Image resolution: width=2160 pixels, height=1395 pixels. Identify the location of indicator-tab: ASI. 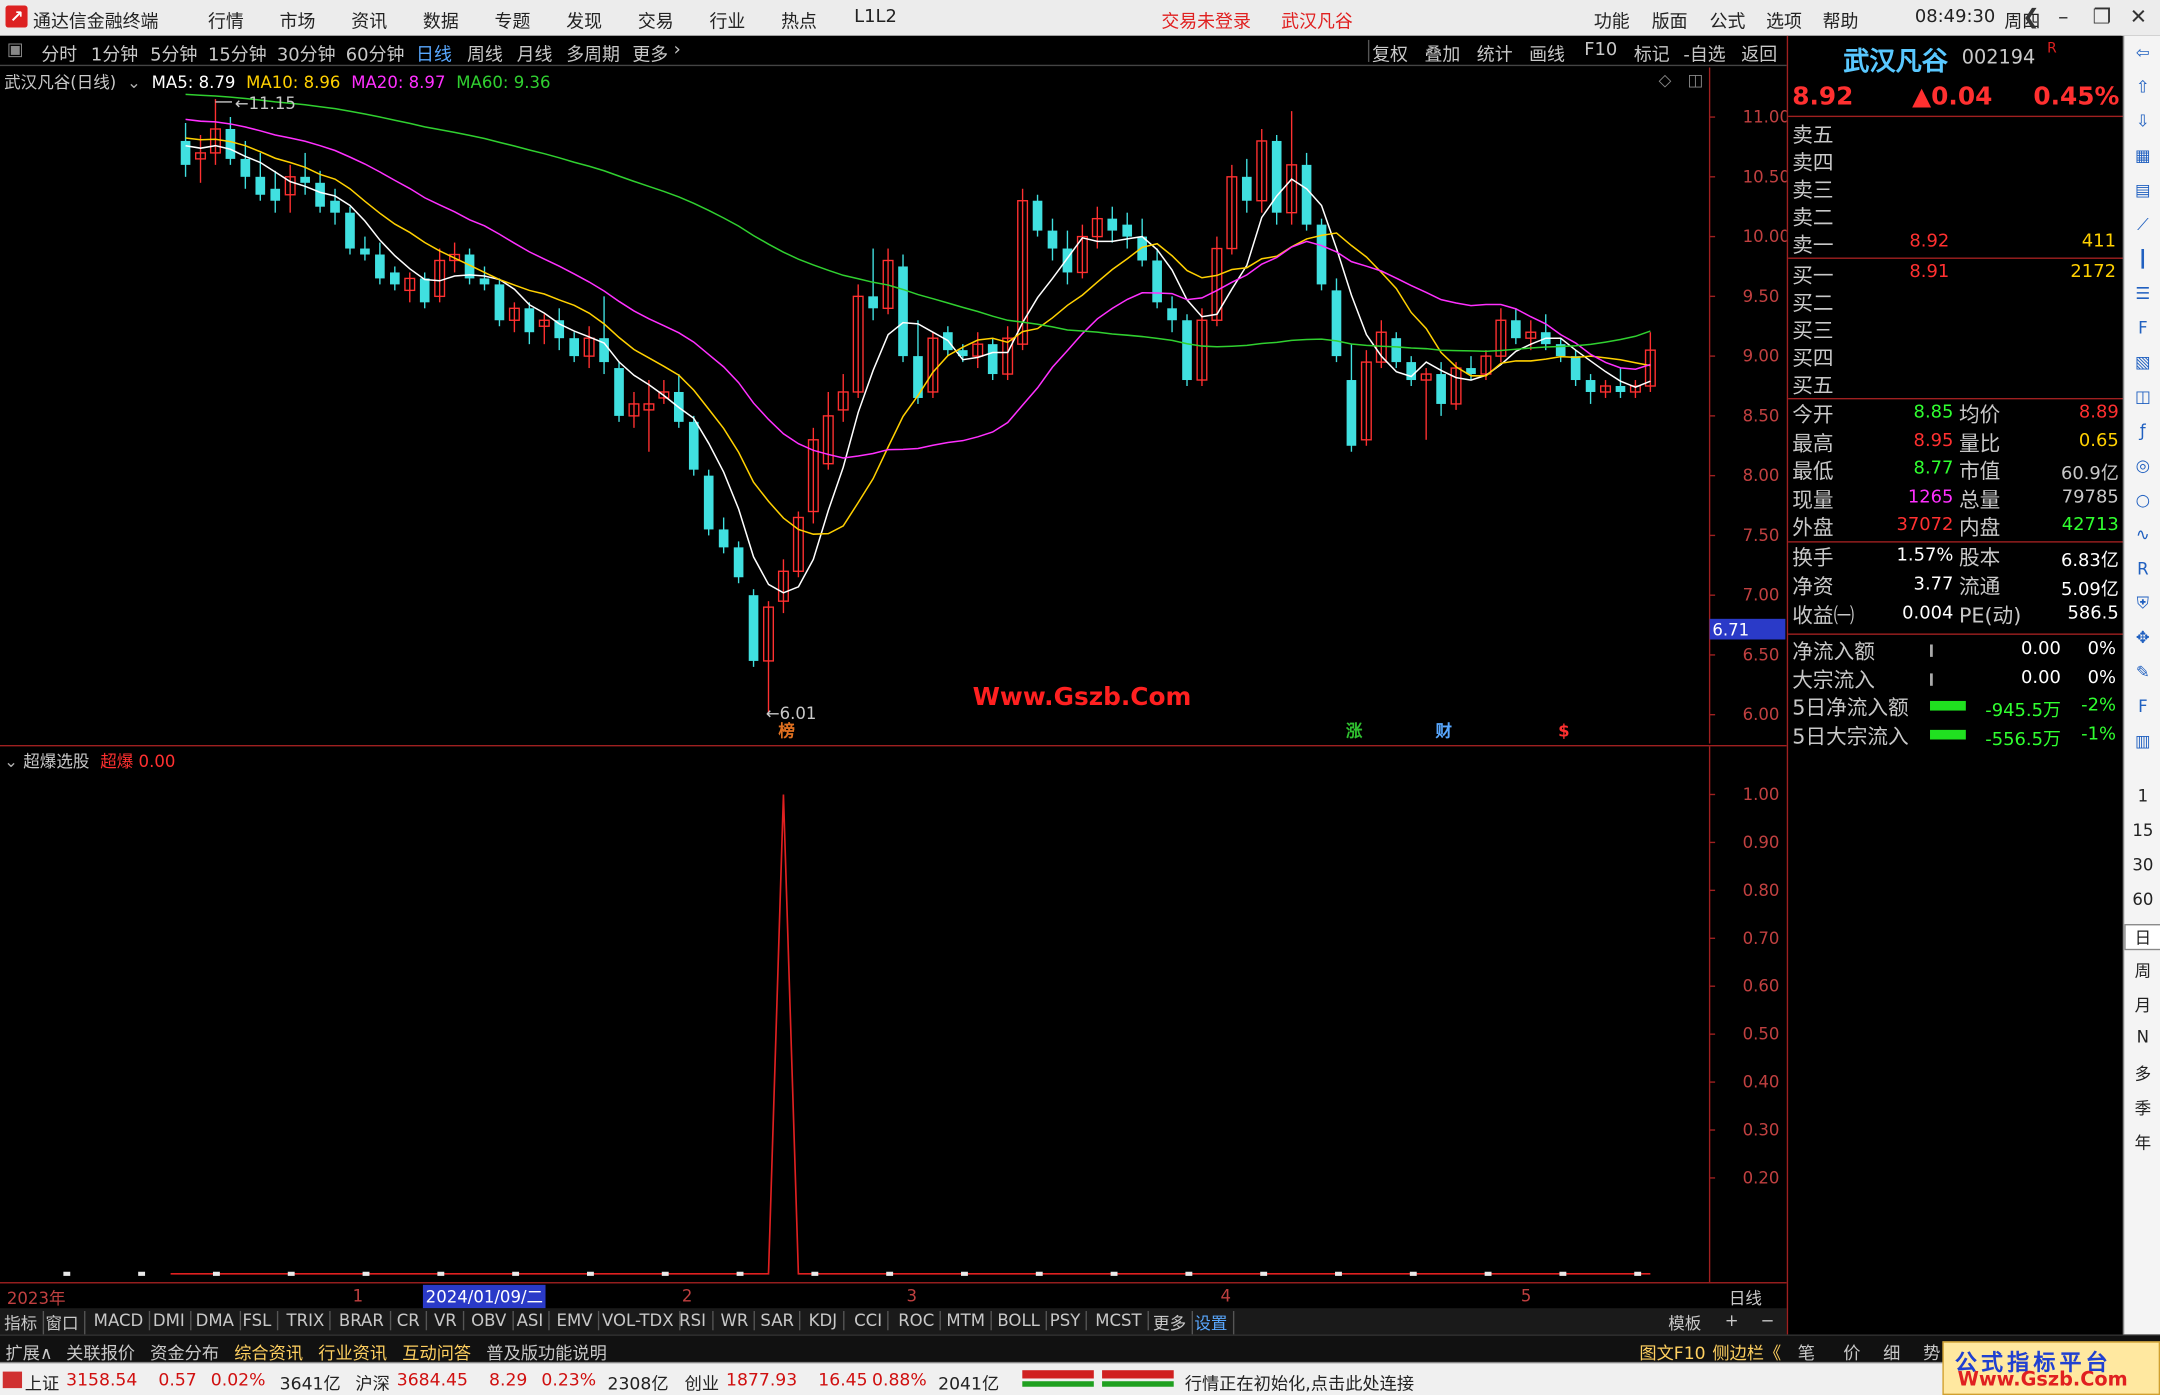
(534, 1320).